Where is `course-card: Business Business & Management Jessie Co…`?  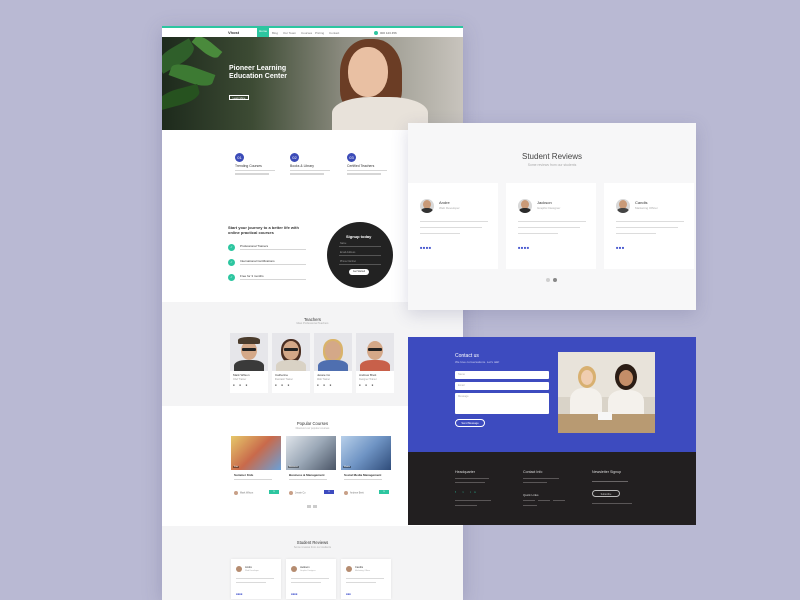
course-card: Business Business & Management Jessie Co… is located at coordinates (311, 467).